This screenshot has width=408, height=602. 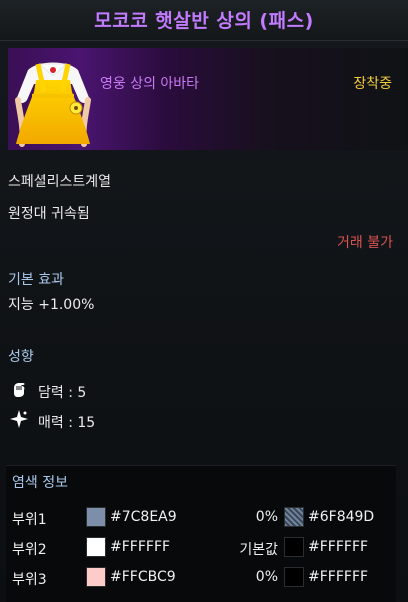 What do you see at coordinates (143, 517) in the screenshot?
I see `dye-part-1-hex: #7C8EA9` at bounding box center [143, 517].